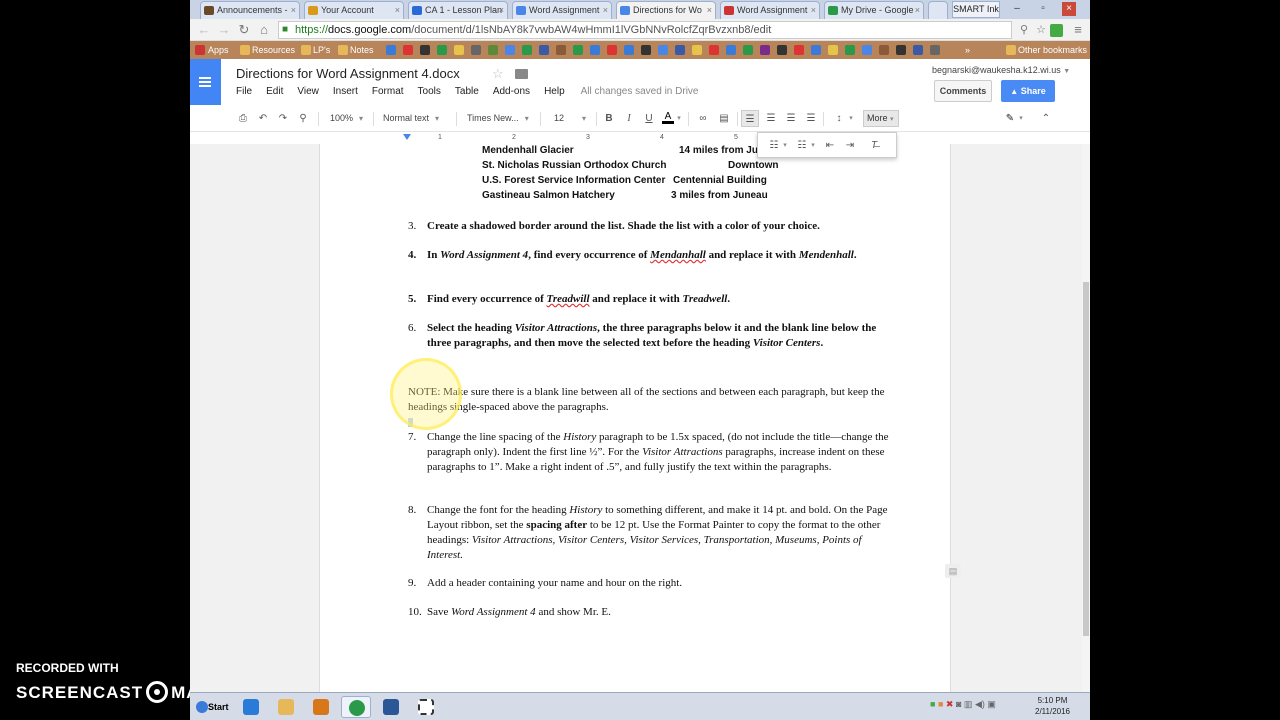 The image size is (1280, 720). I want to click on docs-logo-icon, so click(205, 82).